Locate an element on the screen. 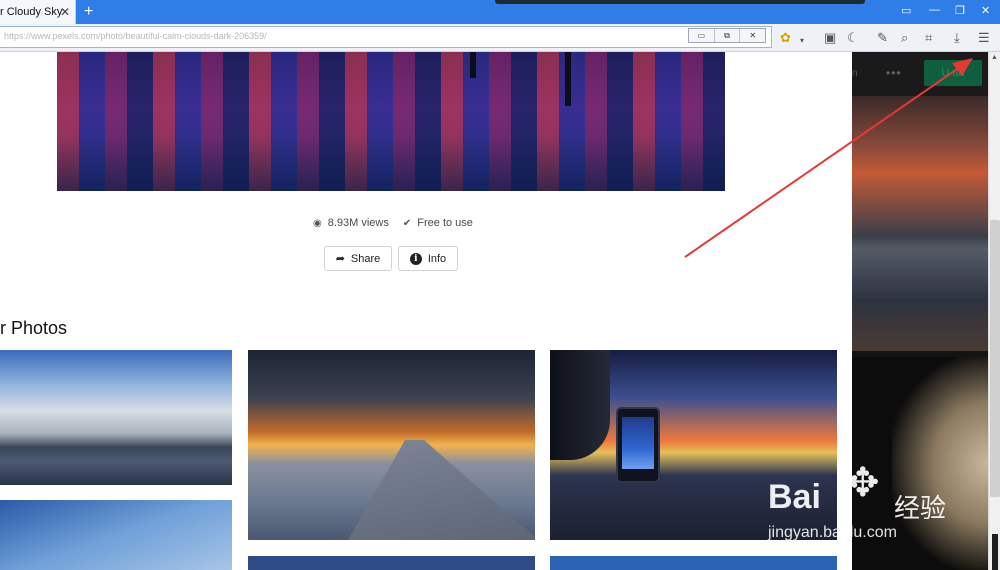 The image size is (1000, 570). watermark-chinese: 经验 is located at coordinates (920, 508).